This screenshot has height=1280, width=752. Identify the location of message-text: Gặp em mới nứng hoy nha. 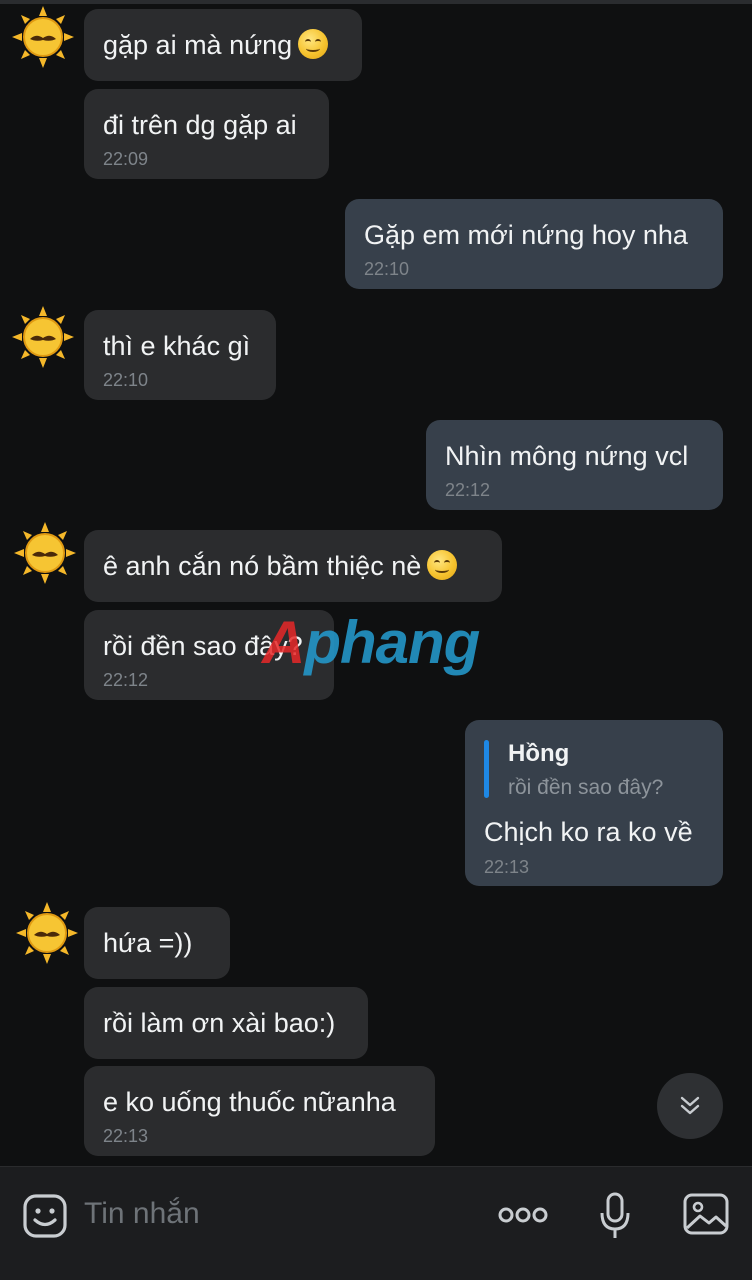
(526, 235).